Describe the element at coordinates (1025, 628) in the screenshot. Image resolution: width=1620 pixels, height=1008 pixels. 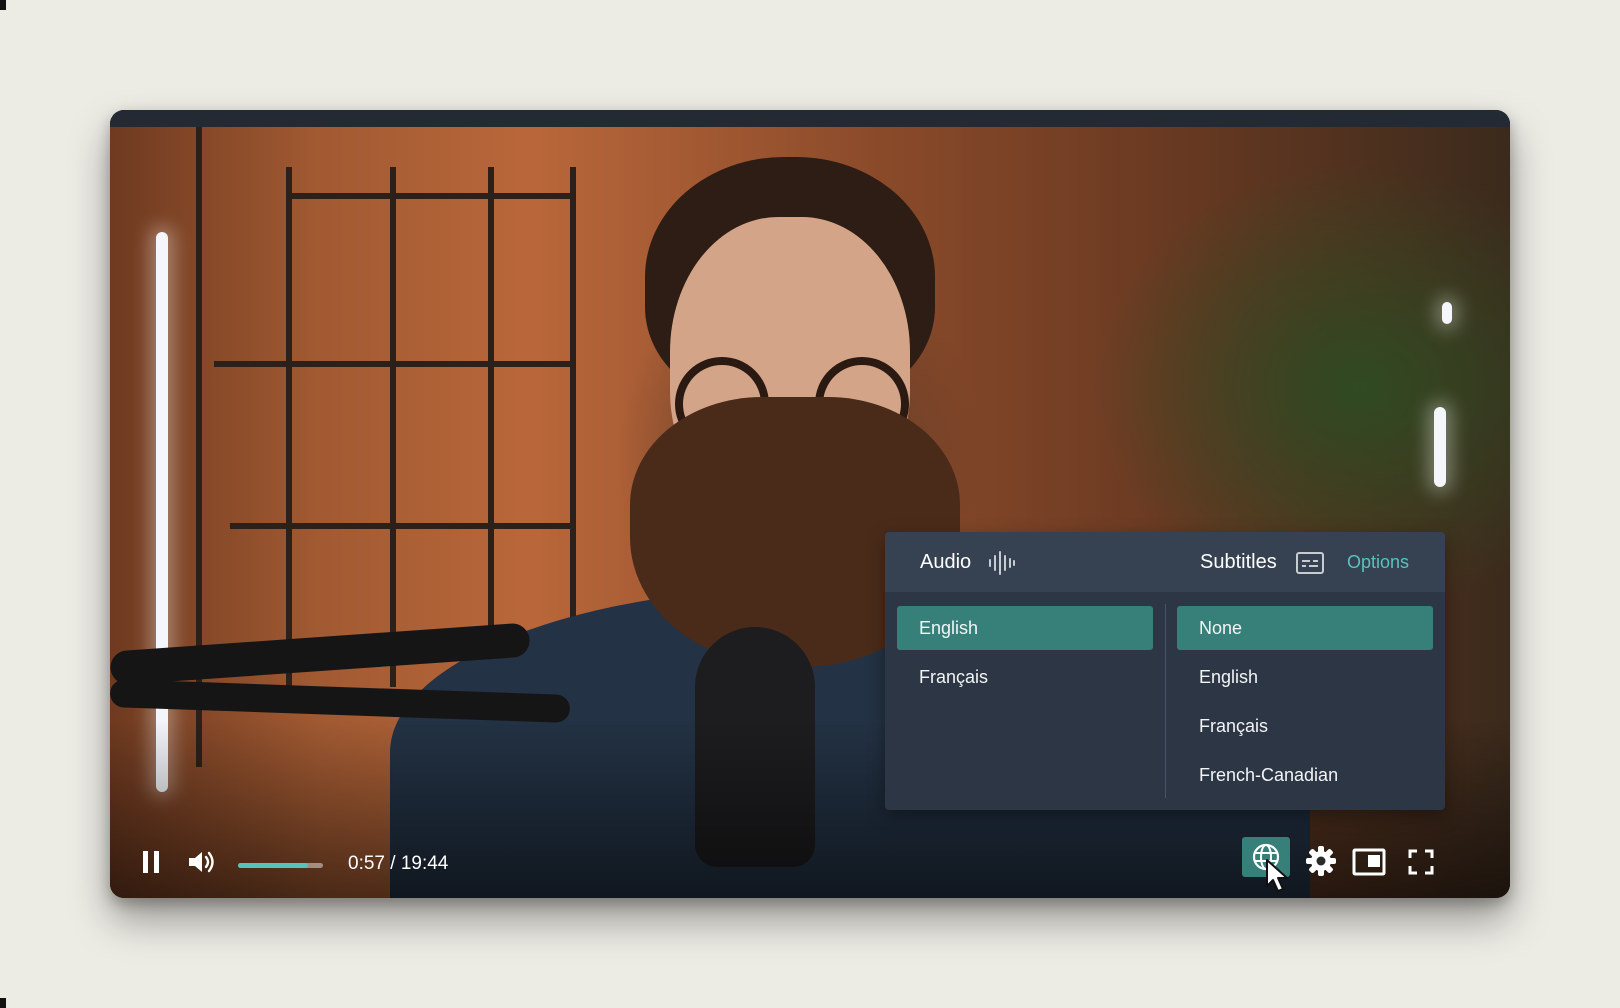
I see `audio-option-english: English` at that location.